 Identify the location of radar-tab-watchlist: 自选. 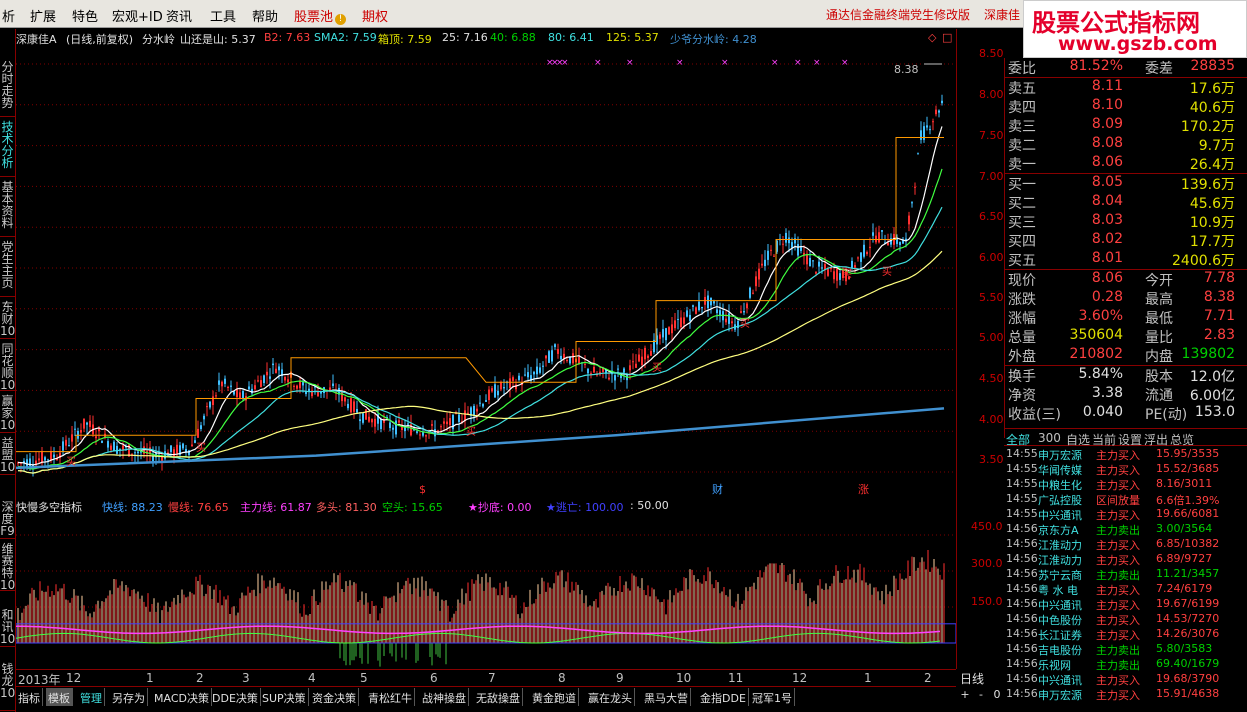
(1078, 439).